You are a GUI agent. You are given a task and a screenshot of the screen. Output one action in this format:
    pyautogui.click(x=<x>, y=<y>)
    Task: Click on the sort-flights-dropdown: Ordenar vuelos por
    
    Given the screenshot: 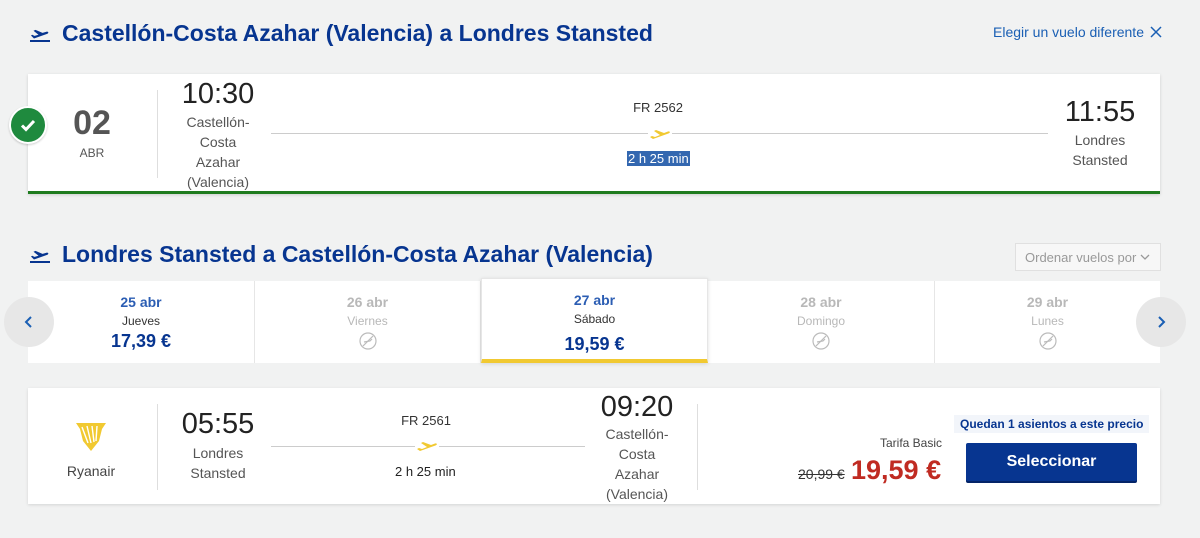 What is the action you would take?
    pyautogui.click(x=1088, y=257)
    